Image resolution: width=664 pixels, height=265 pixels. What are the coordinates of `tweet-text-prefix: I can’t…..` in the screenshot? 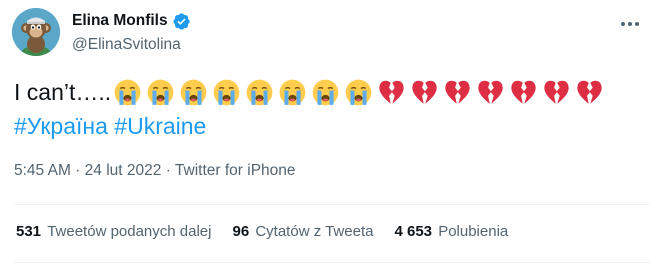 It's located at (63, 92).